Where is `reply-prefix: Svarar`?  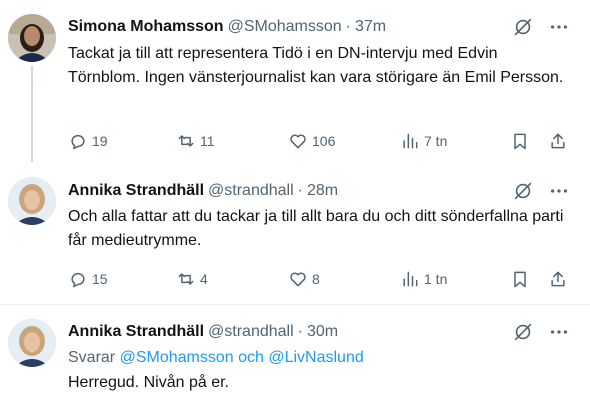
reply-prefix: Svarar is located at coordinates (92, 357).